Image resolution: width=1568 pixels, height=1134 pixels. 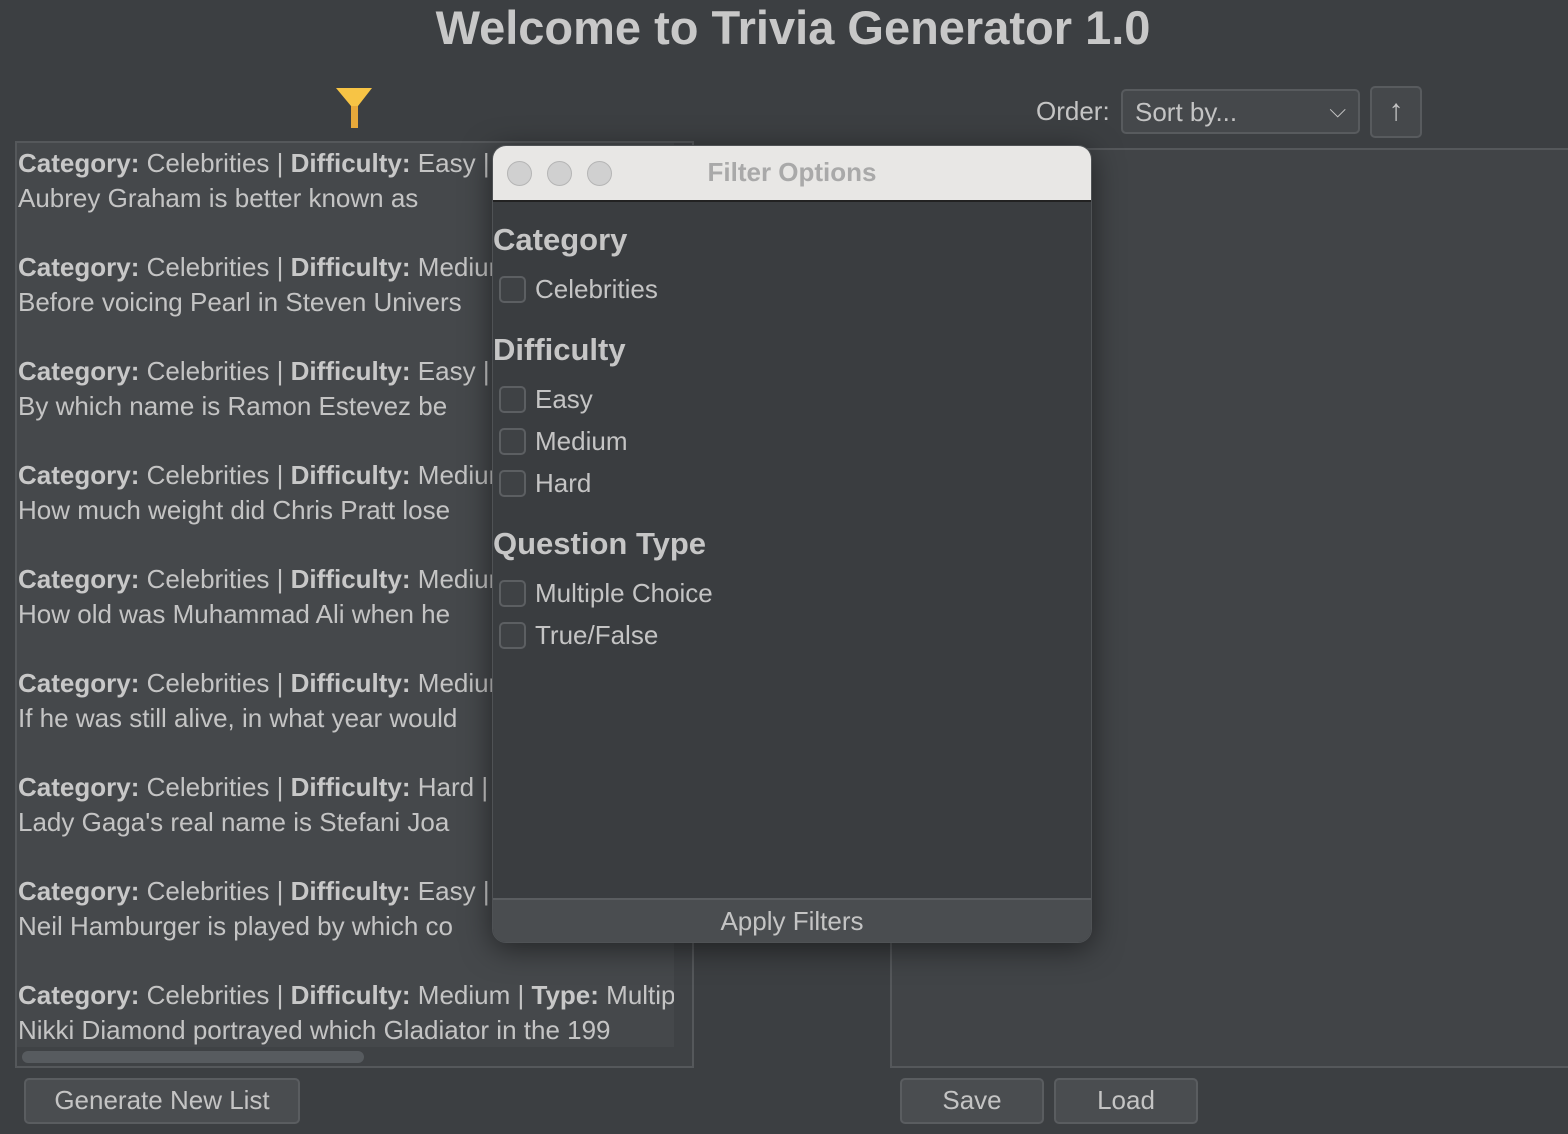 I want to click on sort-direction-button: ↑, so click(x=1396, y=112).